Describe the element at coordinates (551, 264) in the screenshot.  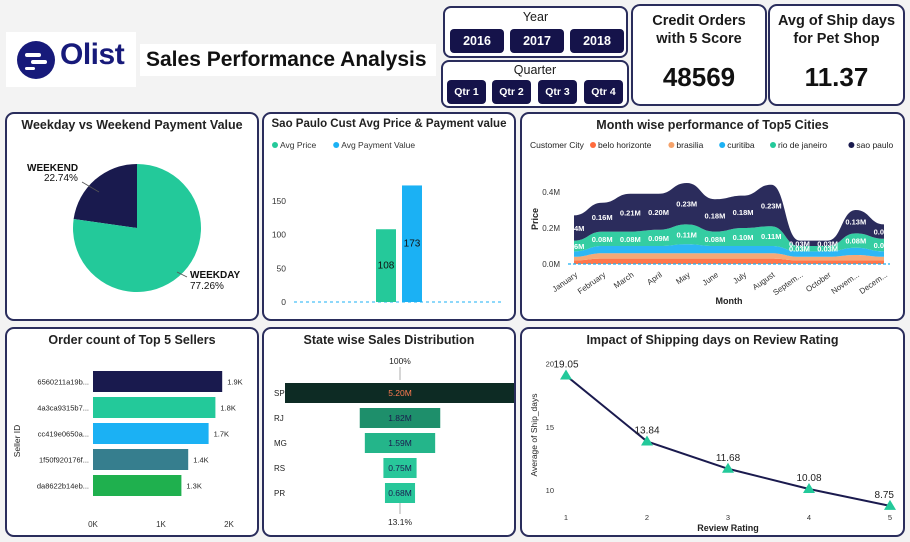
I see `y-tick-label: 0.0M` at that location.